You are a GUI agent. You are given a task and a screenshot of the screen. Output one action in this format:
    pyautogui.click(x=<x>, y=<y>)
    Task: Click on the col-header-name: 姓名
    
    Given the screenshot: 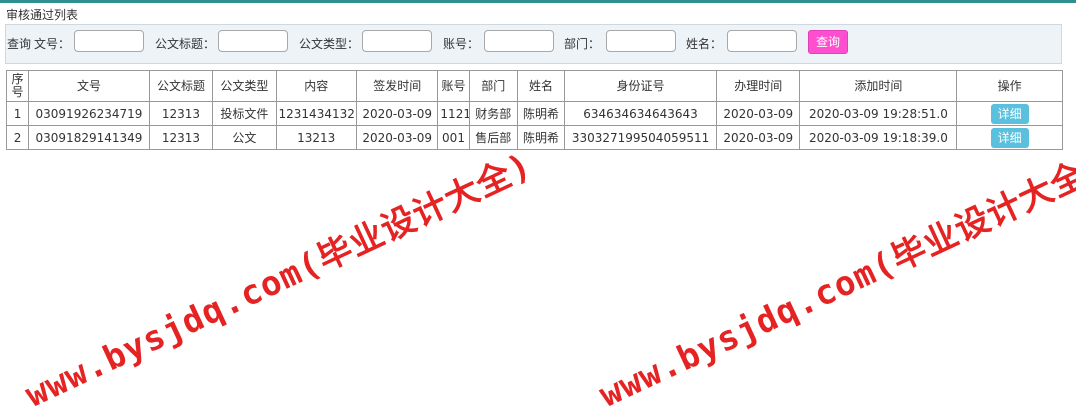 What is the action you would take?
    pyautogui.click(x=541, y=86)
    